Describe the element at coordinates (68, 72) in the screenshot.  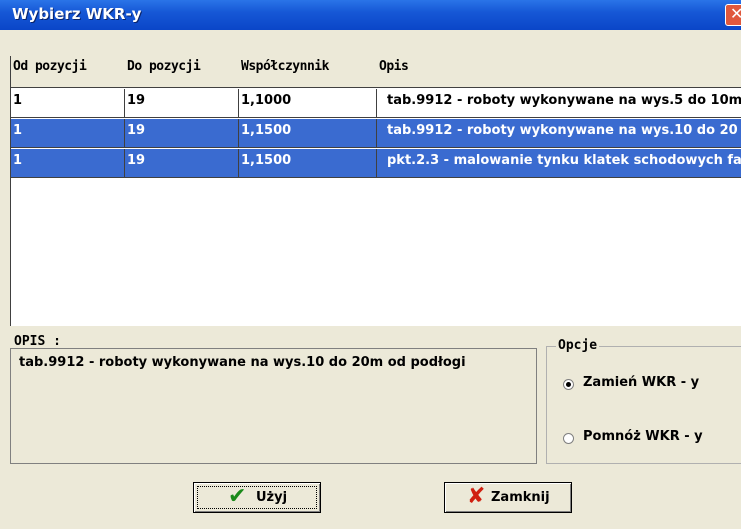
I see `column-header-od: Od pozycji` at that location.